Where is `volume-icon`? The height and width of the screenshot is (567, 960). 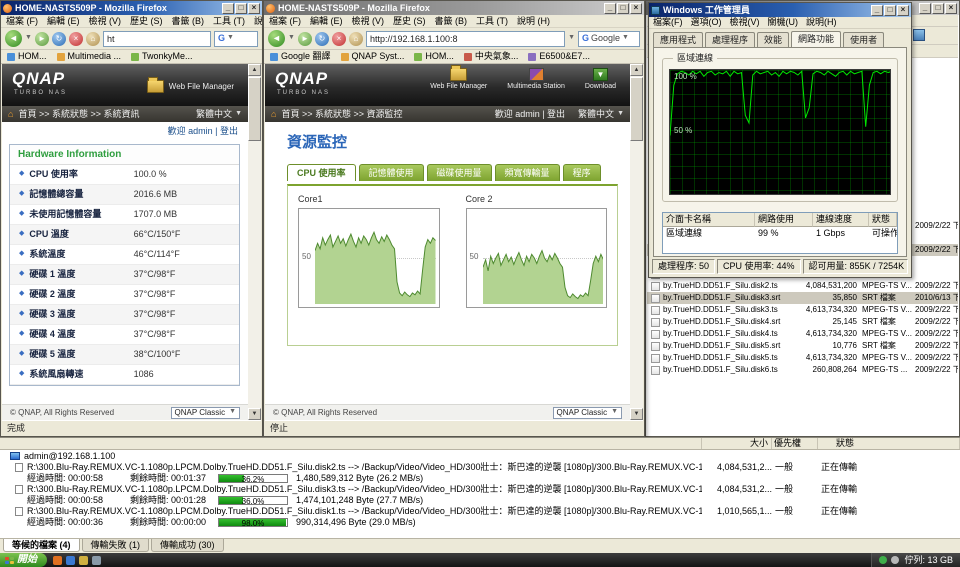
volume-icon is located at coordinates (895, 560).